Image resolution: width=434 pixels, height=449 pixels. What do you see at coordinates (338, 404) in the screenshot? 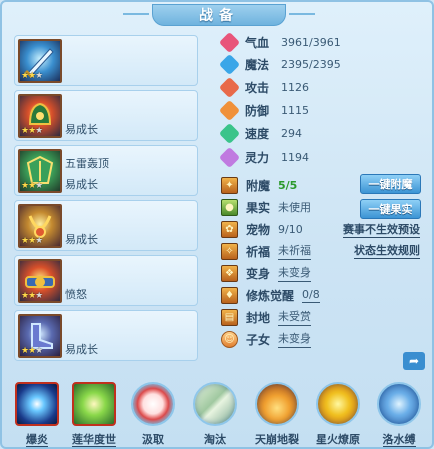
I see `starfire-icon` at bounding box center [338, 404].